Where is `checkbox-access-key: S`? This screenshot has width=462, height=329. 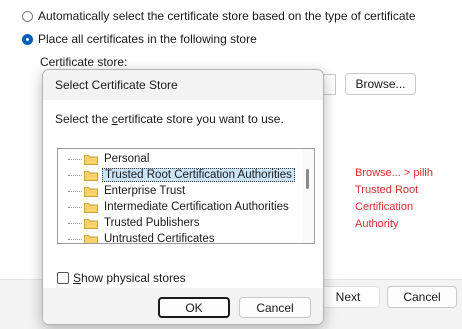 checkbox-access-key: S is located at coordinates (77, 278).